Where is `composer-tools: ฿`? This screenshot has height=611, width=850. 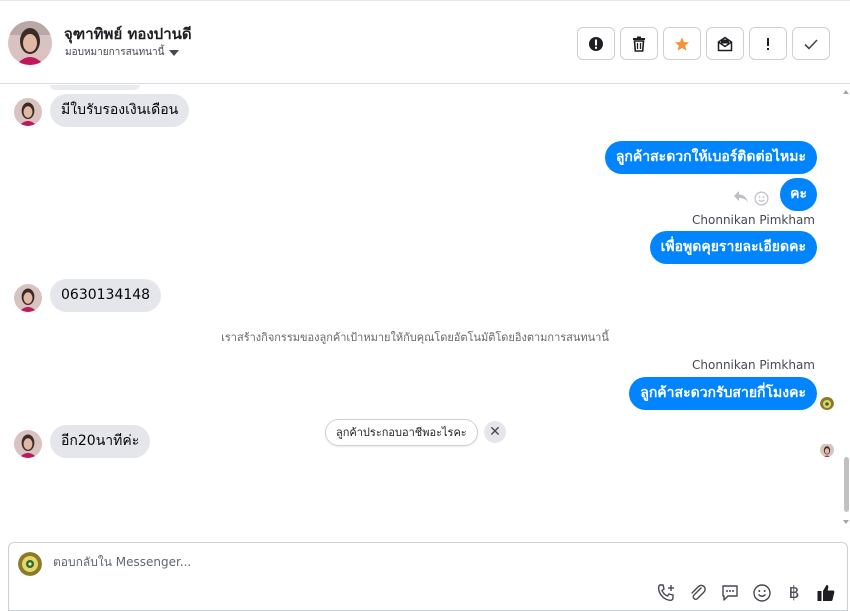
composer-tools: ฿ is located at coordinates (746, 593).